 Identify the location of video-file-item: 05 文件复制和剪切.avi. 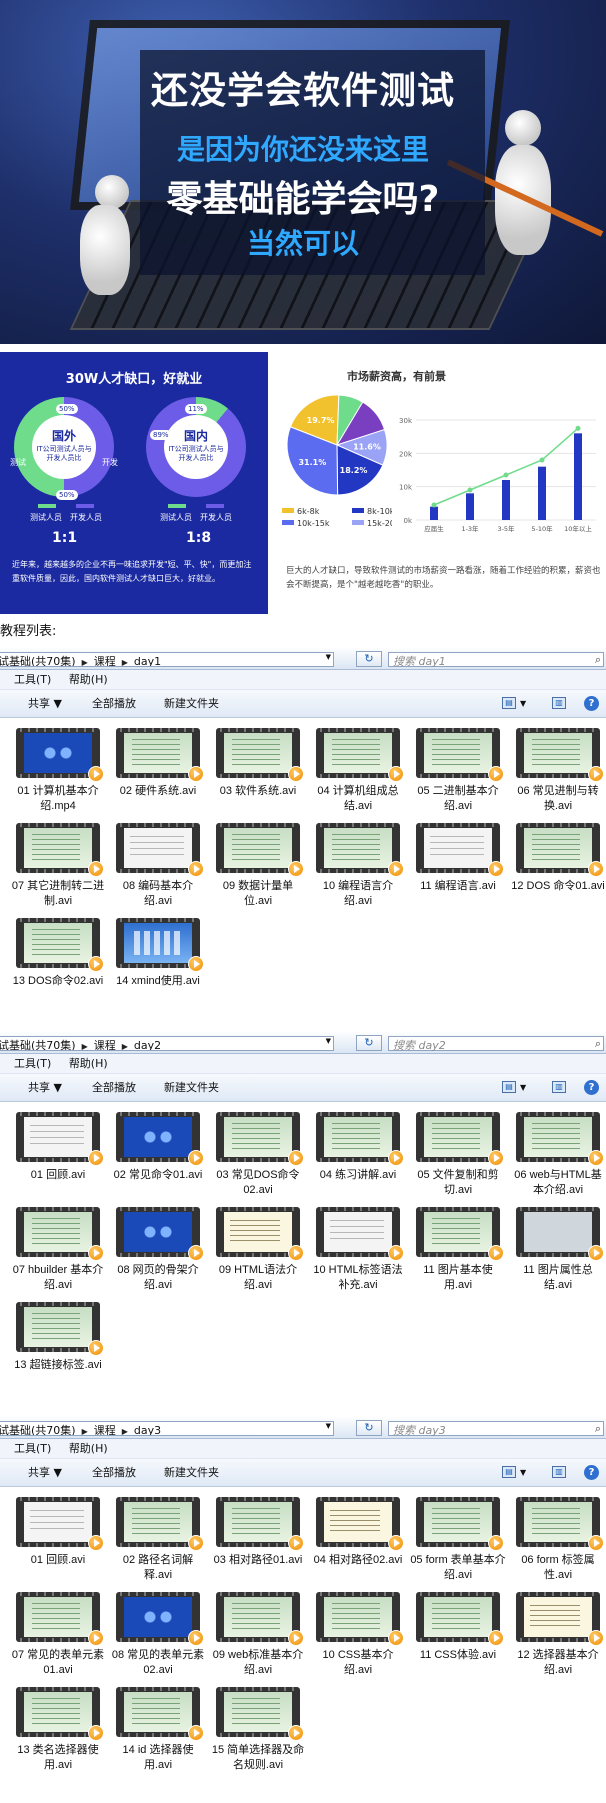
(458, 1152).